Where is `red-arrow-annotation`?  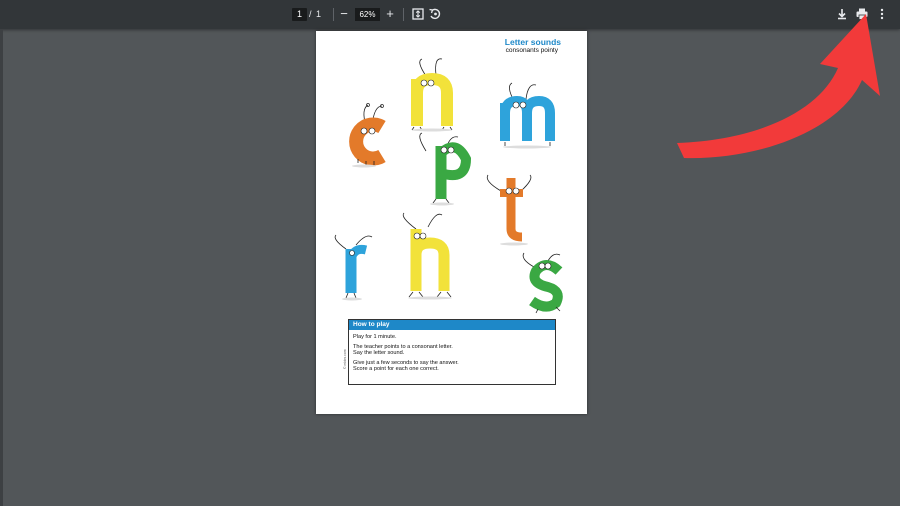
red-arrow-annotation is located at coordinates (778, 86).